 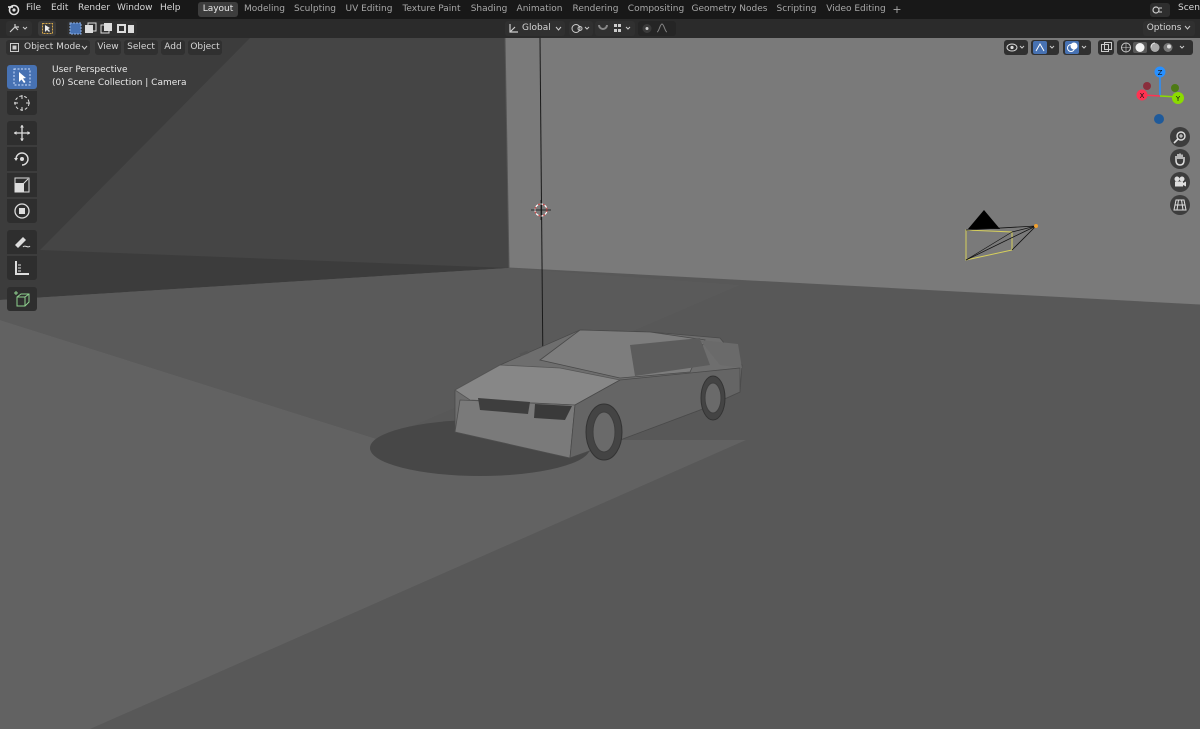 What do you see at coordinates (315, 9) in the screenshot?
I see `tab-sculpting: Sculpting` at bounding box center [315, 9].